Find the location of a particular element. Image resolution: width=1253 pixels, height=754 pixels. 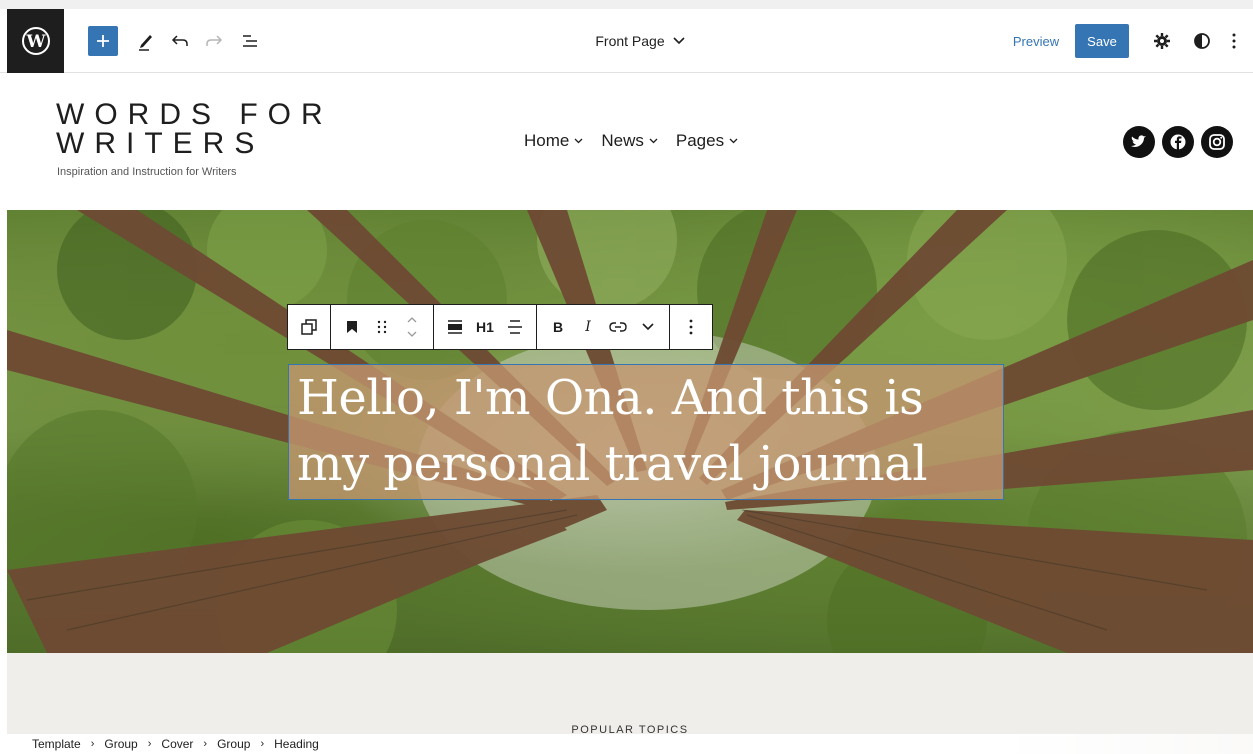

pencil-icon is located at coordinates (145, 43).